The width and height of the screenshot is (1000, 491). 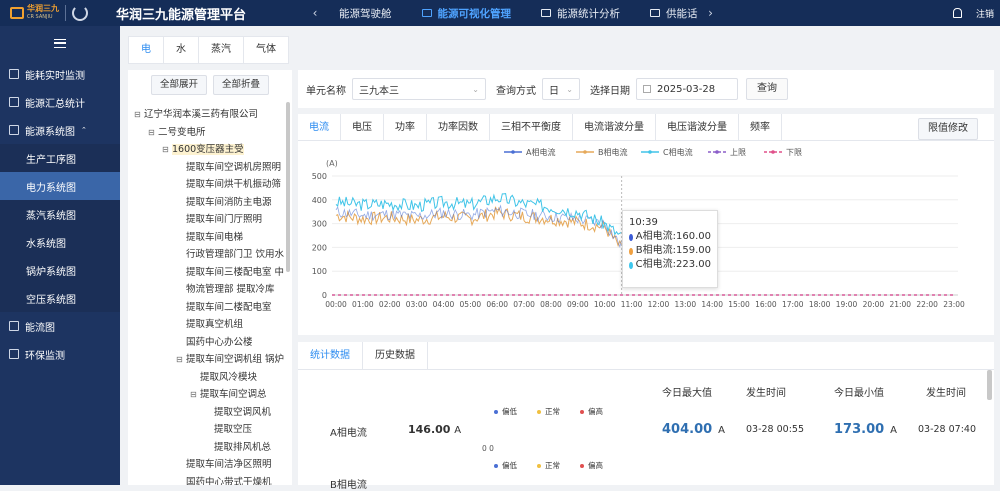 What do you see at coordinates (467, 13) in the screenshot?
I see `nav-energy-visual: 能源可视化管理` at bounding box center [467, 13].